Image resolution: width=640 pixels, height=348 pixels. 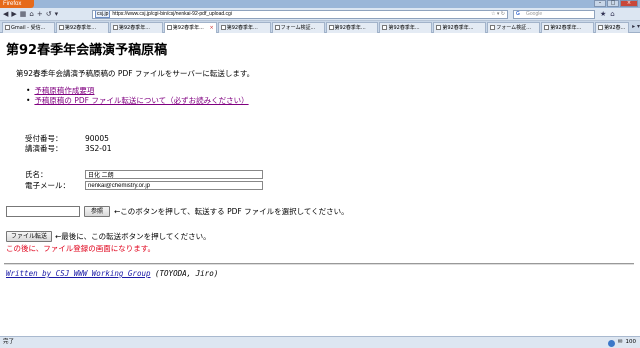 What do you see at coordinates (629, 3) in the screenshot?
I see `close-window-button: ×` at bounding box center [629, 3].